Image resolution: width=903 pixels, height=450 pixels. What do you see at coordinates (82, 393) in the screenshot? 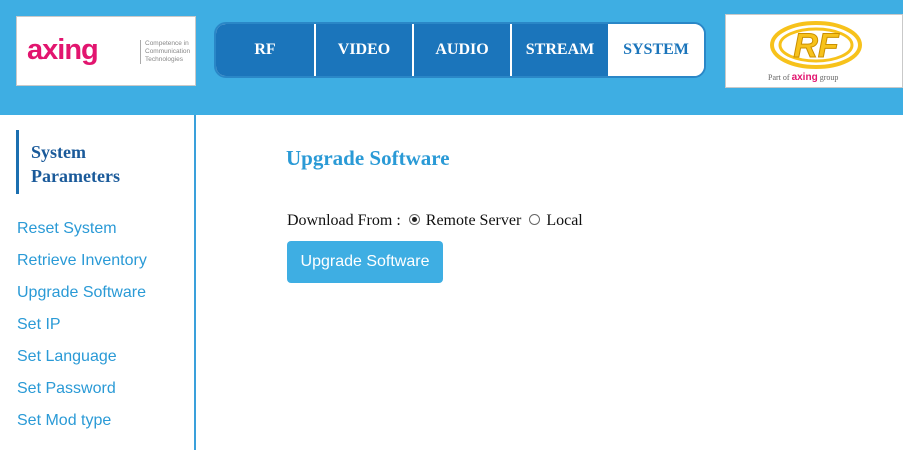
I see `sidebar-item-set-password: Set Password` at bounding box center [82, 393].